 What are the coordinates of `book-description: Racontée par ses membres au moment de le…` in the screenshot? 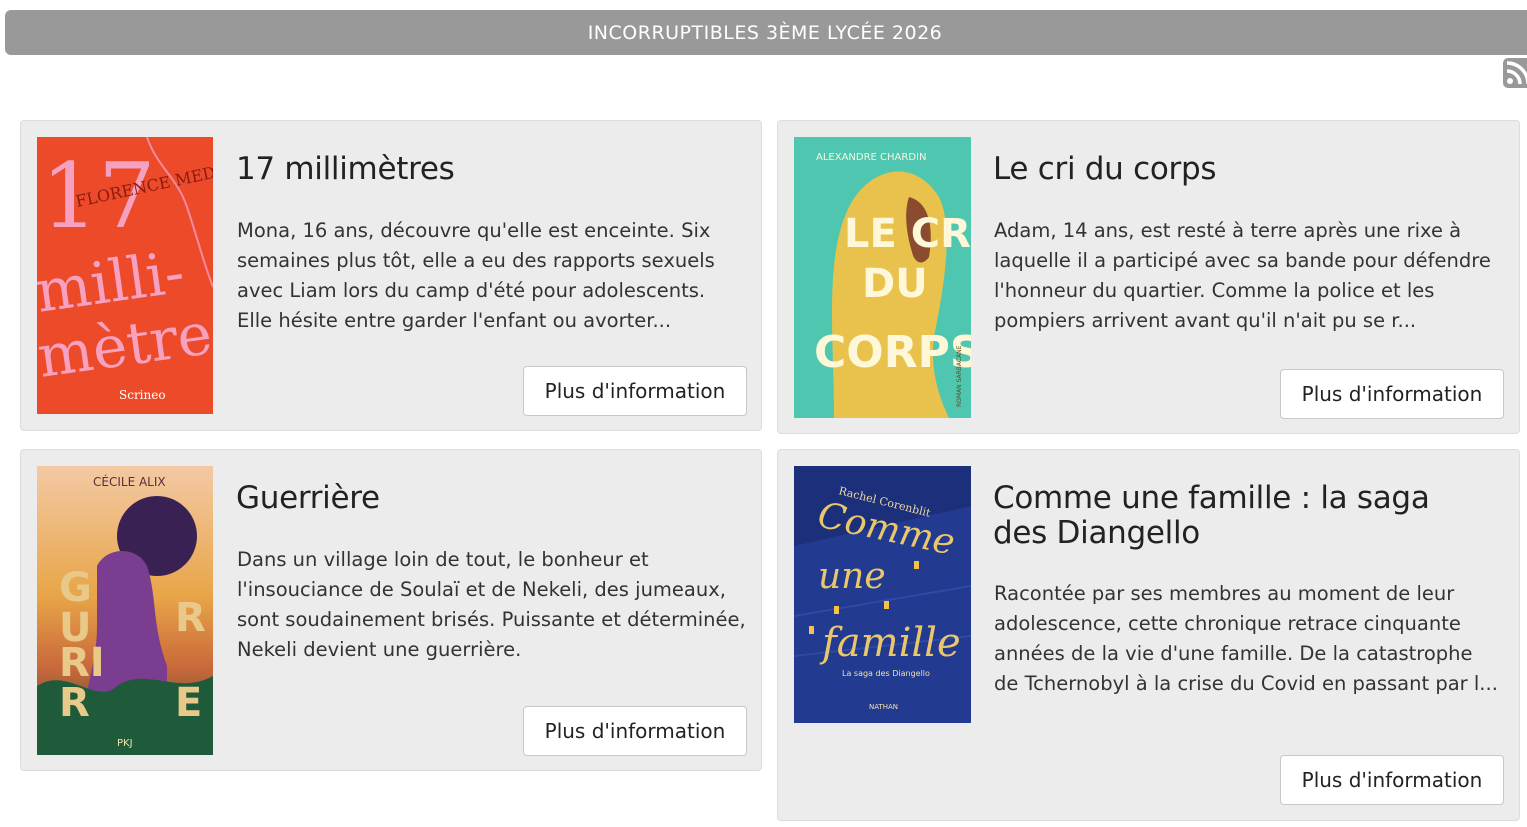 It's located at (1246, 638).